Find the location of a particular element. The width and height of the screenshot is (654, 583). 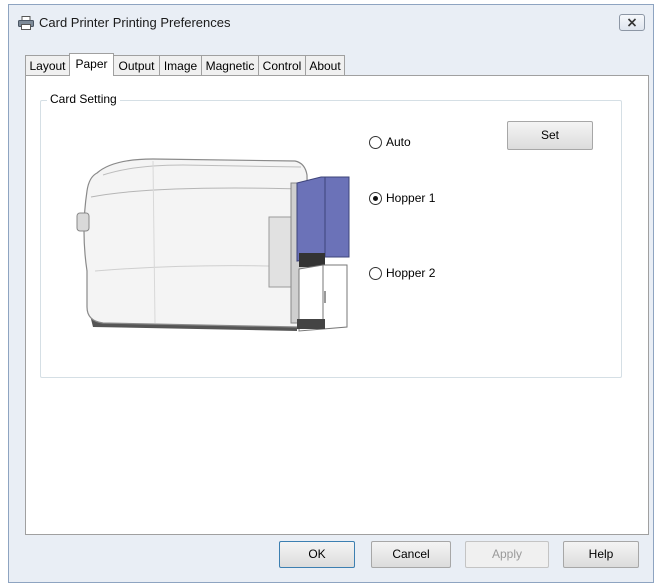

tab-paper: Paper is located at coordinates (91, 64).